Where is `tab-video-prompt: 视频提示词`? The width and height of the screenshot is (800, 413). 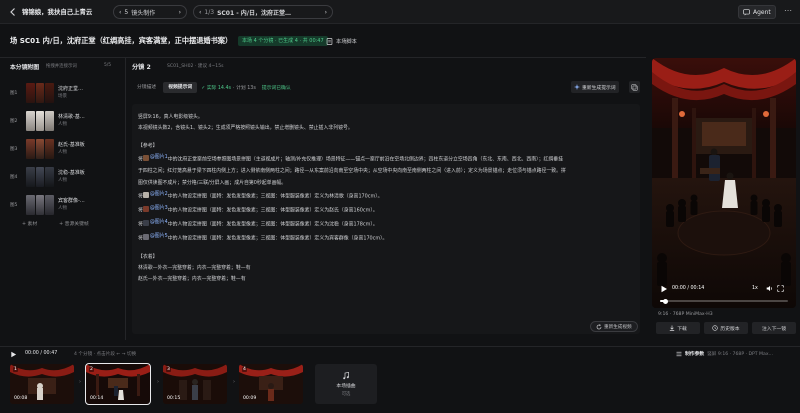 tab-video-prompt: 视频提示词 is located at coordinates (180, 87).